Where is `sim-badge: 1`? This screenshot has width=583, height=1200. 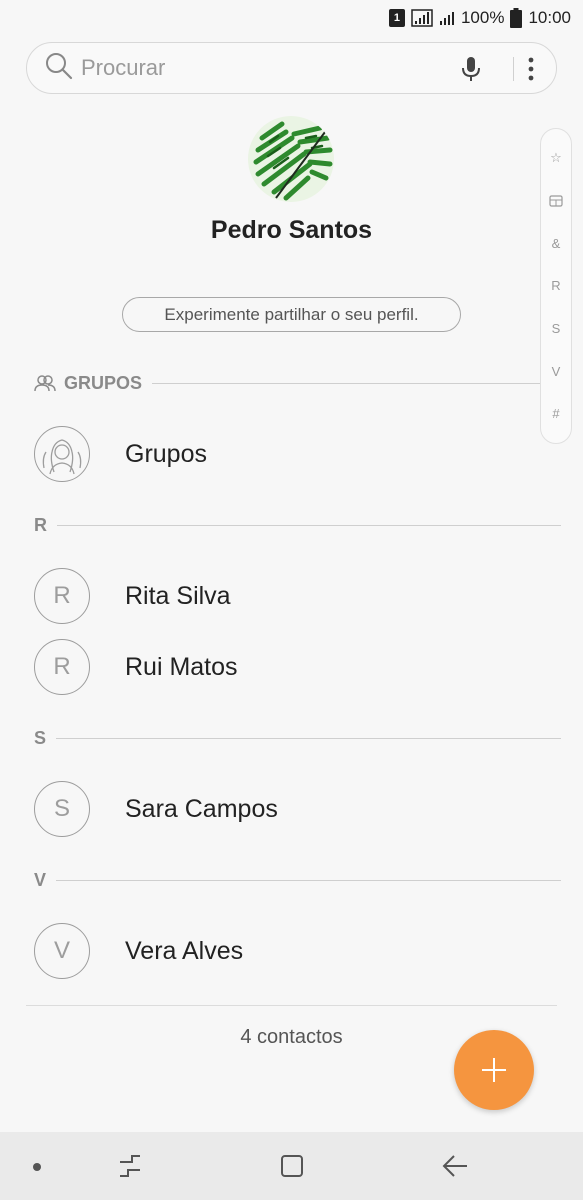
sim-badge: 1 is located at coordinates (396, 18).